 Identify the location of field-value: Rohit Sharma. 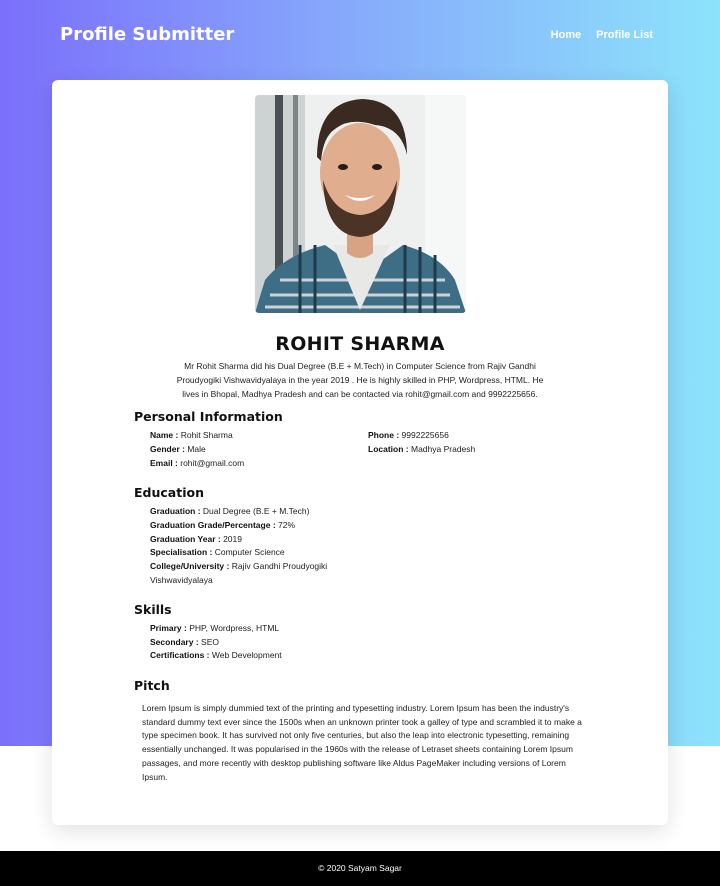
(206, 435).